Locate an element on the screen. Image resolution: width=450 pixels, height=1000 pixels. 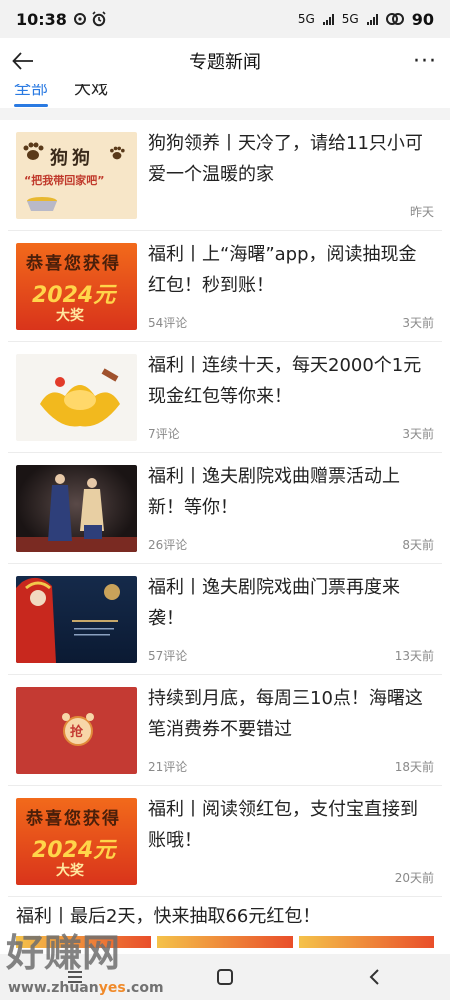
back-button is located at coordinates (23, 61).